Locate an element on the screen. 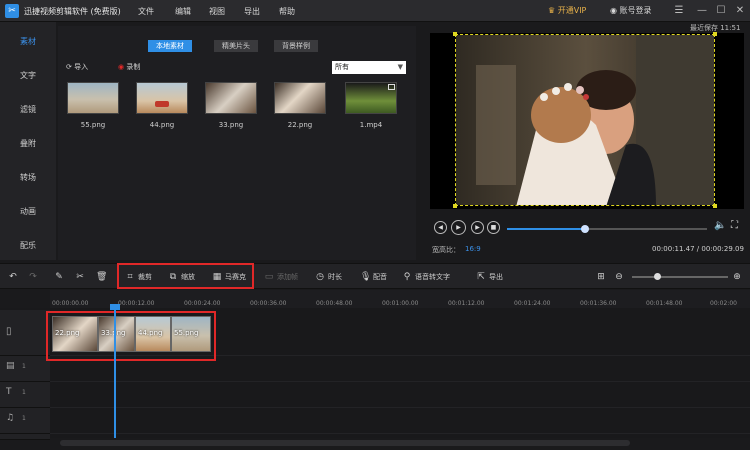 The image size is (750, 450). timeline-clip: 55.png is located at coordinates (191, 334).